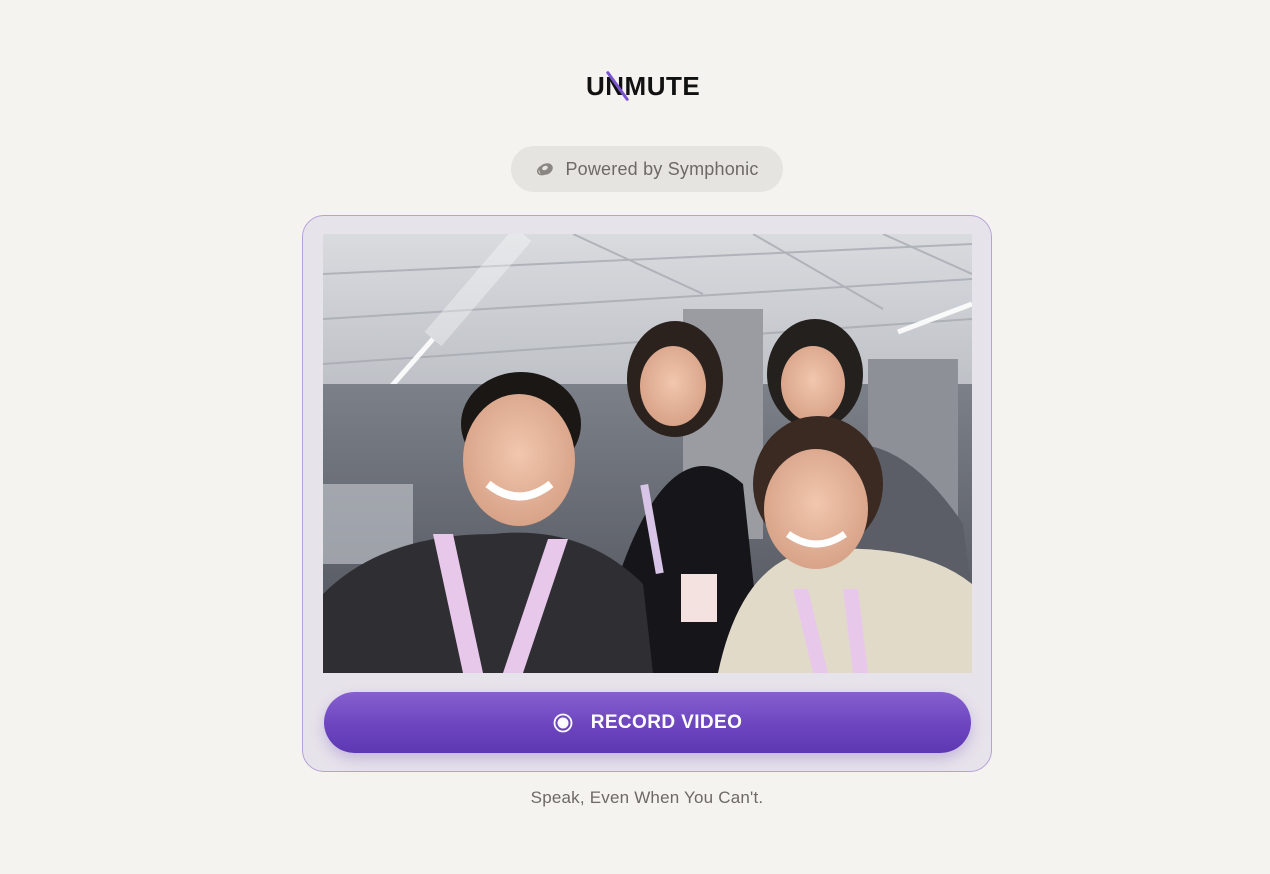 The image size is (1270, 874). I want to click on app-logo: UNMUTE, so click(648, 86).